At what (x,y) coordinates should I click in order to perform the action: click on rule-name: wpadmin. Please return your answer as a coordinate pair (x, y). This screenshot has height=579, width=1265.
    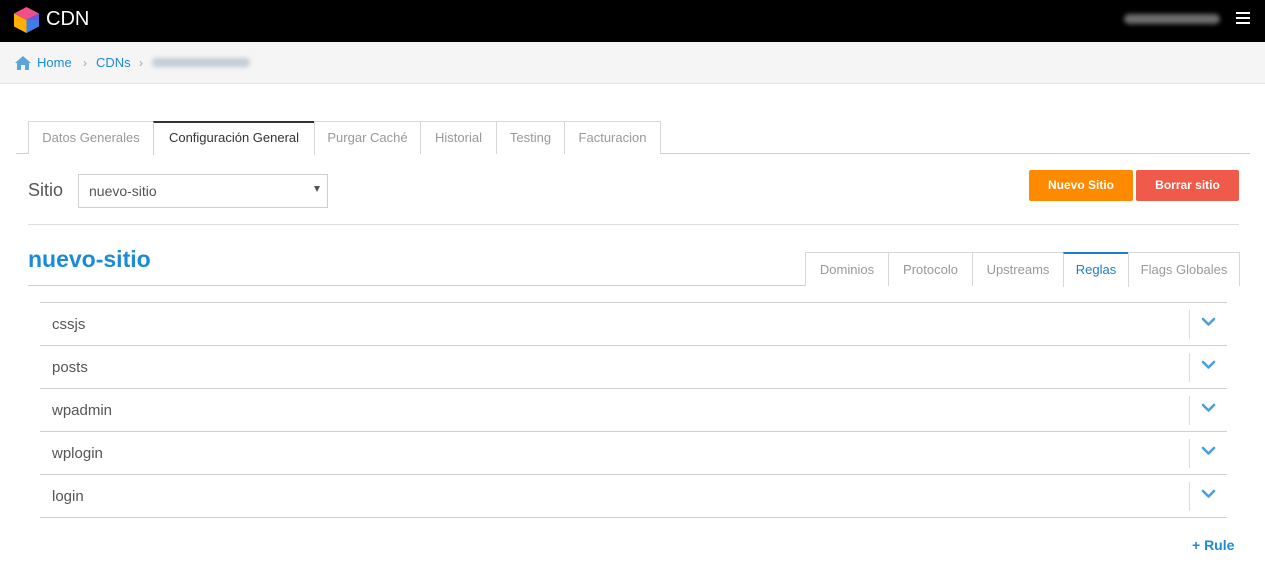
    Looking at the image, I should click on (82, 410).